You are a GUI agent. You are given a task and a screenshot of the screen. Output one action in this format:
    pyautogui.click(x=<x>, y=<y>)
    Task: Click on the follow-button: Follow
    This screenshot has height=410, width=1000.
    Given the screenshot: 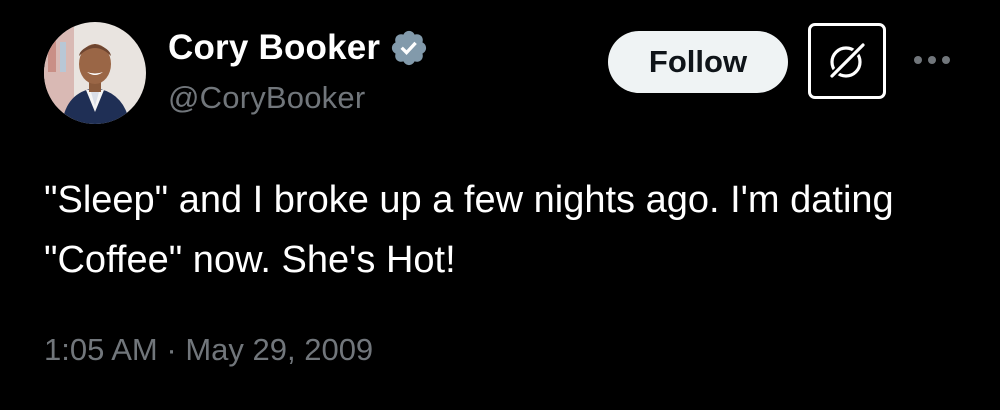 What is the action you would take?
    pyautogui.click(x=698, y=62)
    